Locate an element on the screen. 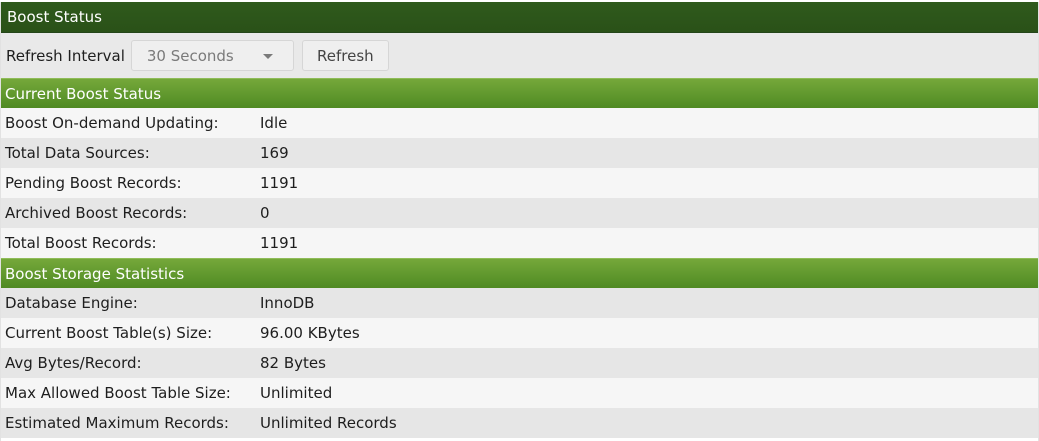 The width and height of the screenshot is (1039, 441). chevron-down-icon is located at coordinates (267, 56).